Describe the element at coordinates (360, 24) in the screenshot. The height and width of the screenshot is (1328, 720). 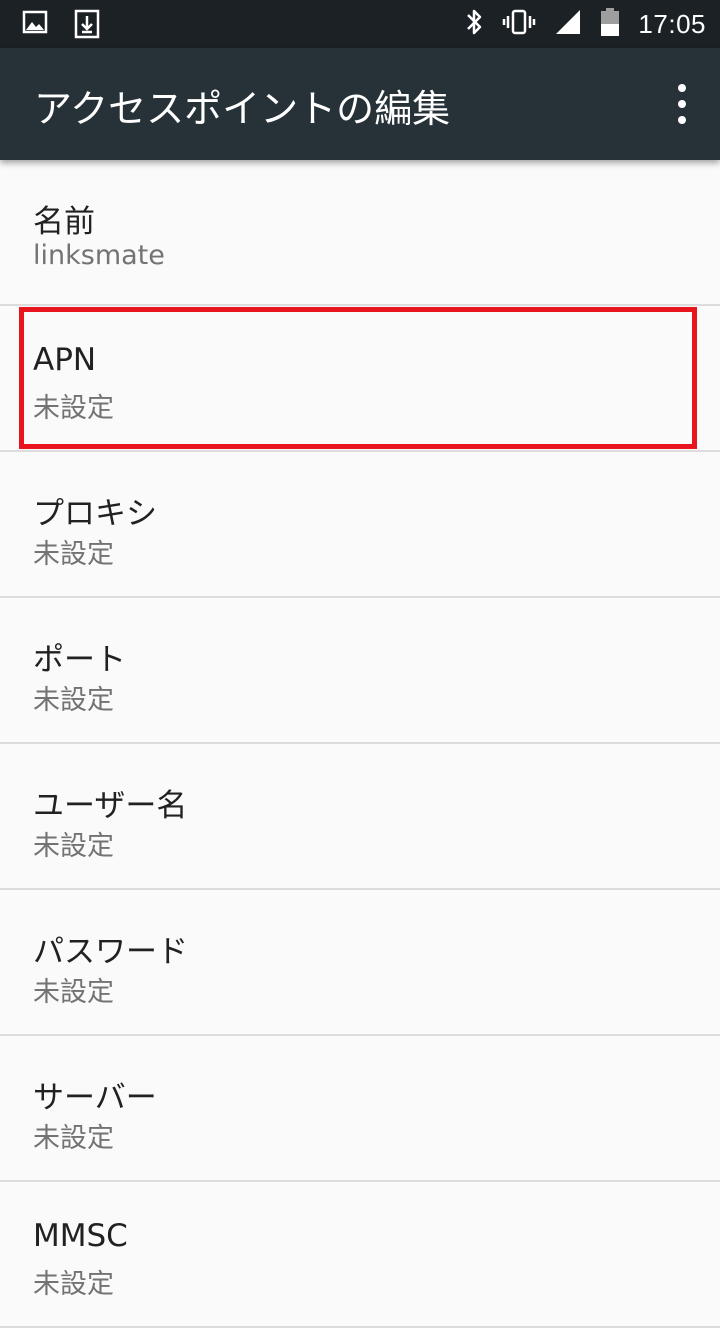
I see `status-bar: 17:05` at that location.